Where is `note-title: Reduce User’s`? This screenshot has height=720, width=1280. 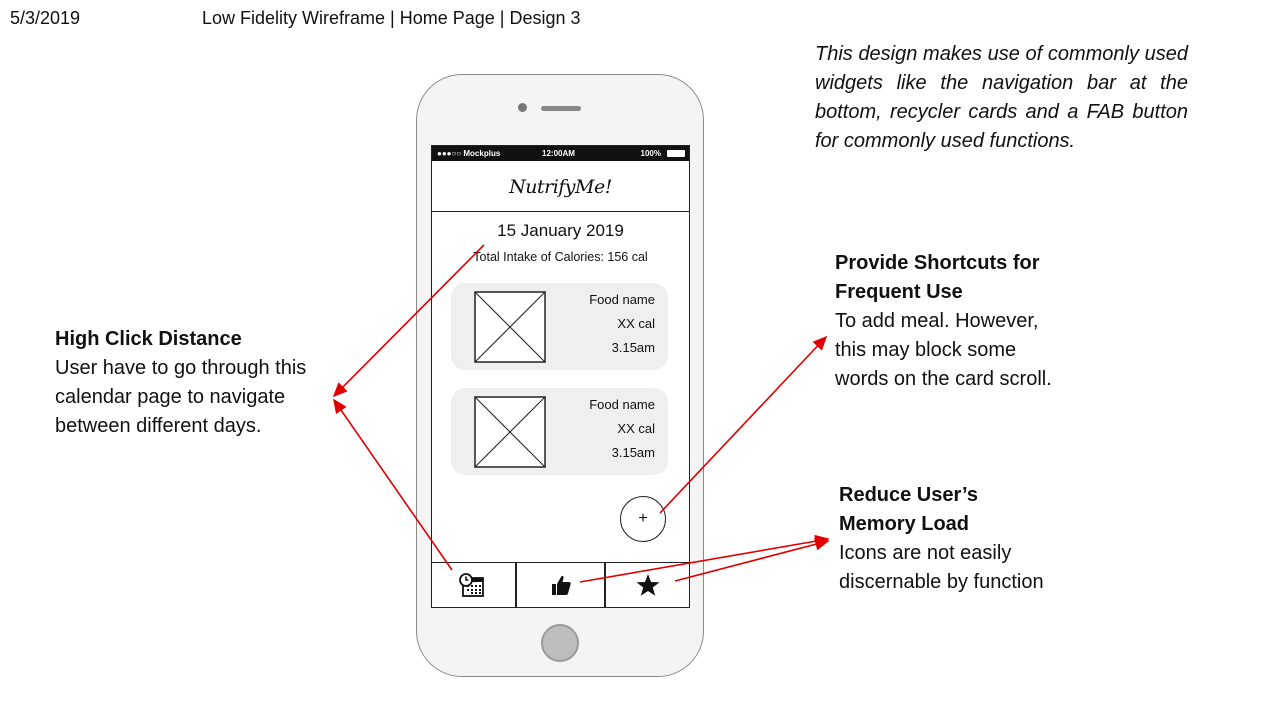 note-title: Reduce User’s is located at coordinates (908, 495).